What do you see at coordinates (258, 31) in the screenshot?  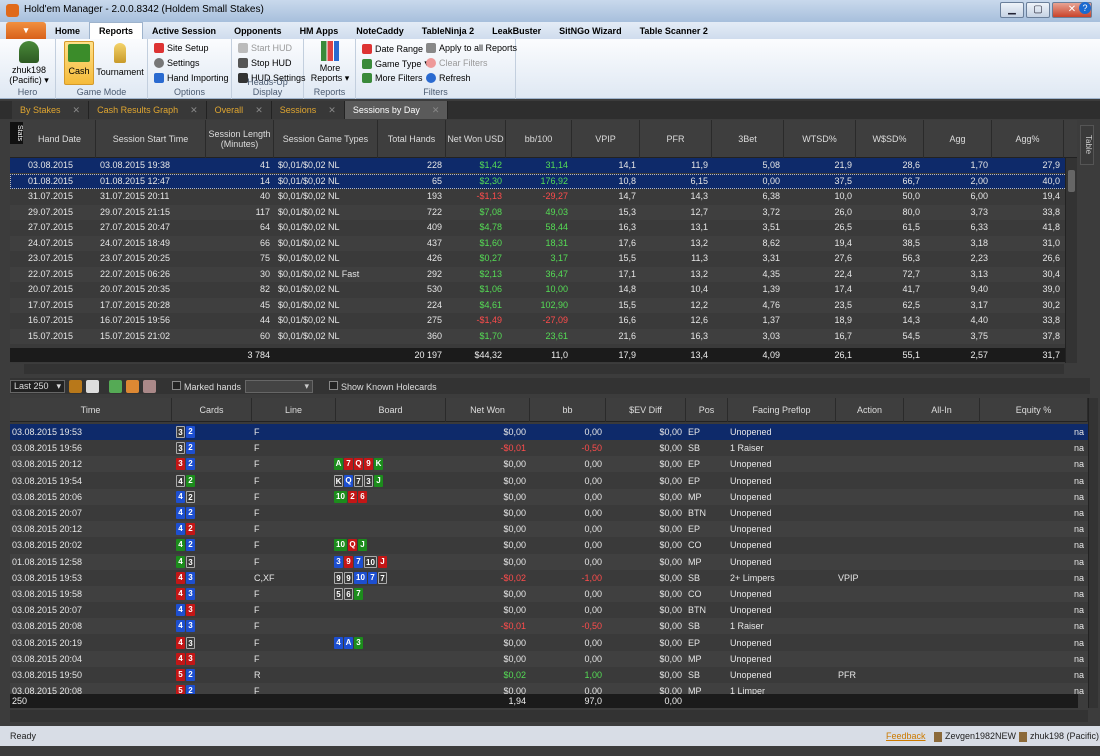 I see `menu-tab-opponents: Opponents` at bounding box center [258, 31].